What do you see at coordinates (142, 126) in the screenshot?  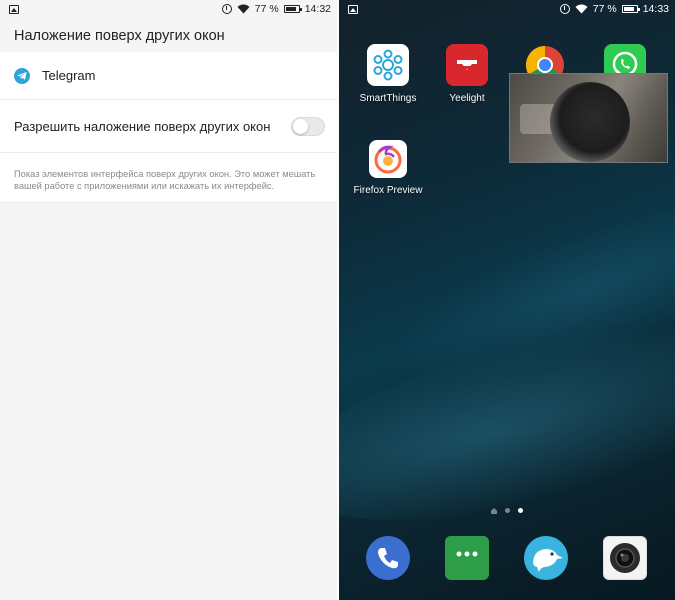 I see `allow-overlay-label: Разрешить наложение поверх других окон` at bounding box center [142, 126].